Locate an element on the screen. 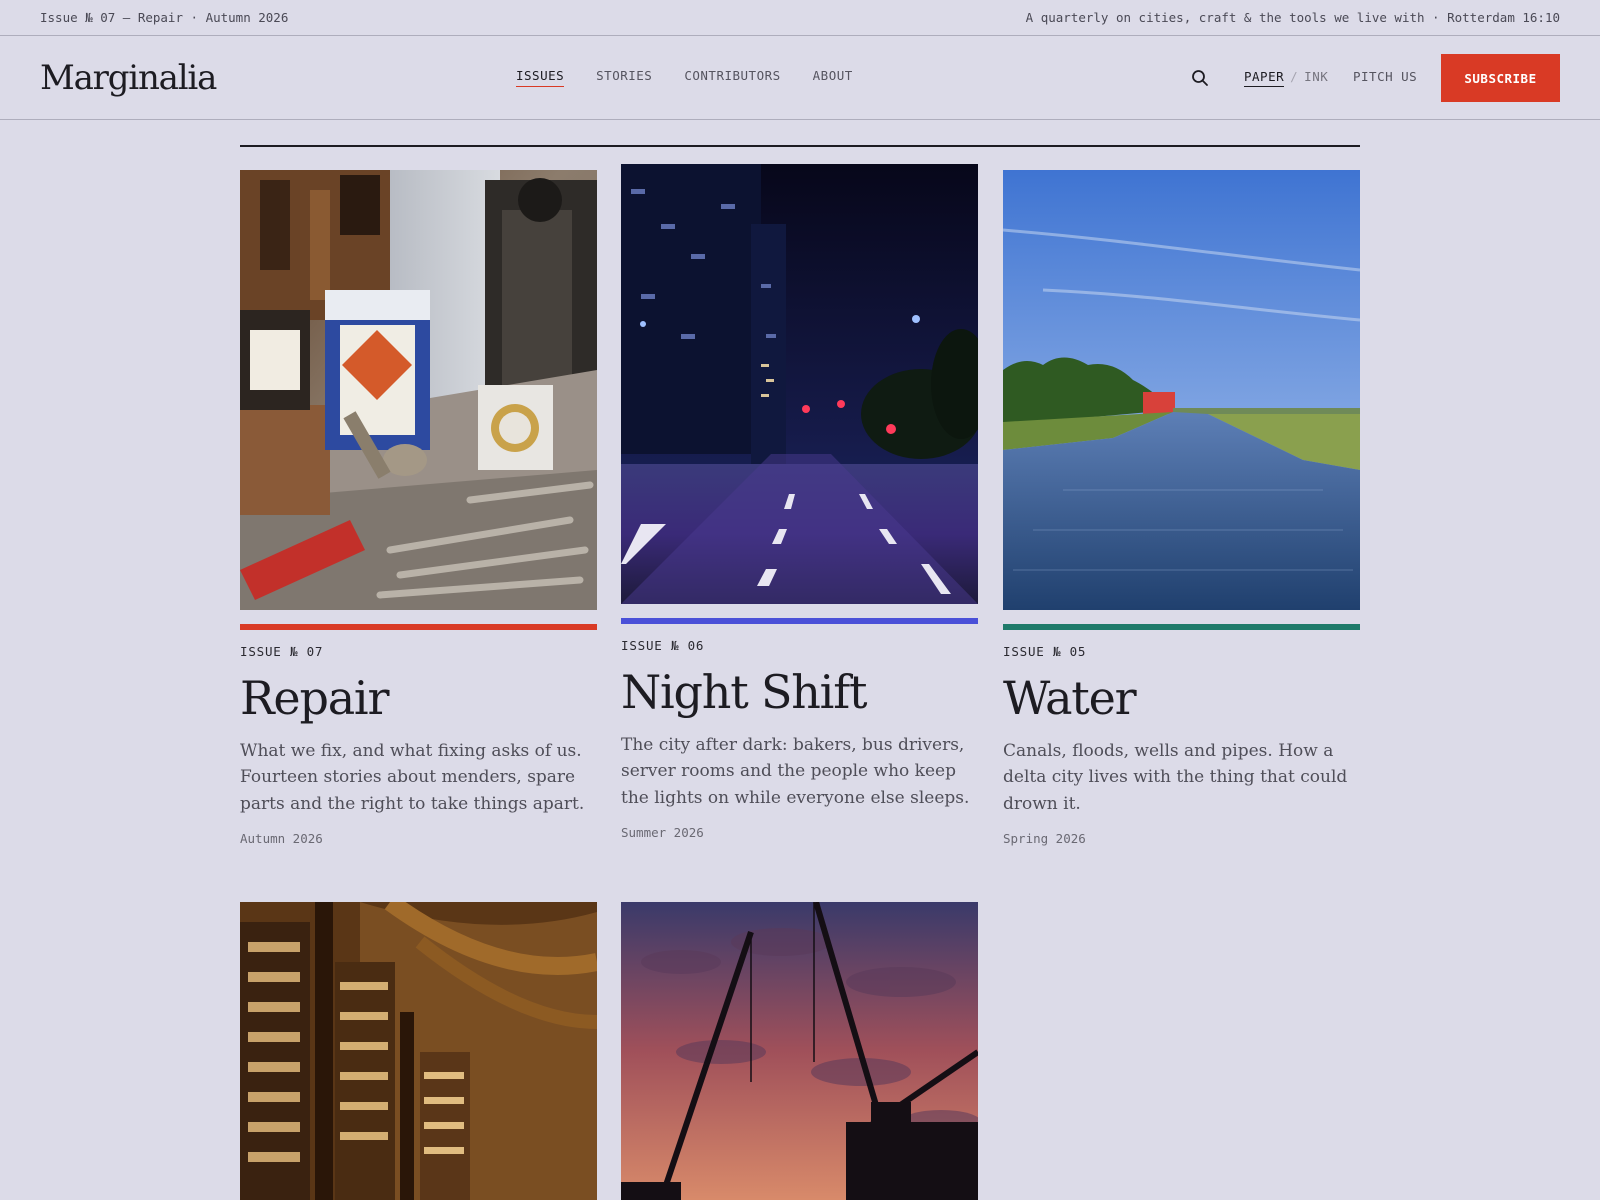 The image size is (1600, 1200). nav-stories: STORIES is located at coordinates (624, 77).